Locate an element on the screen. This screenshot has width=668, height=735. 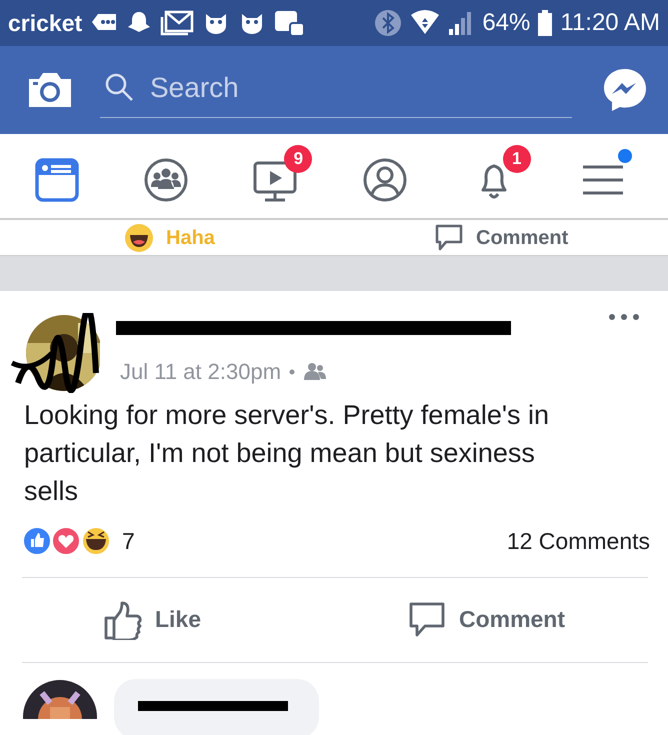
like-button: Like is located at coordinates (151, 619).